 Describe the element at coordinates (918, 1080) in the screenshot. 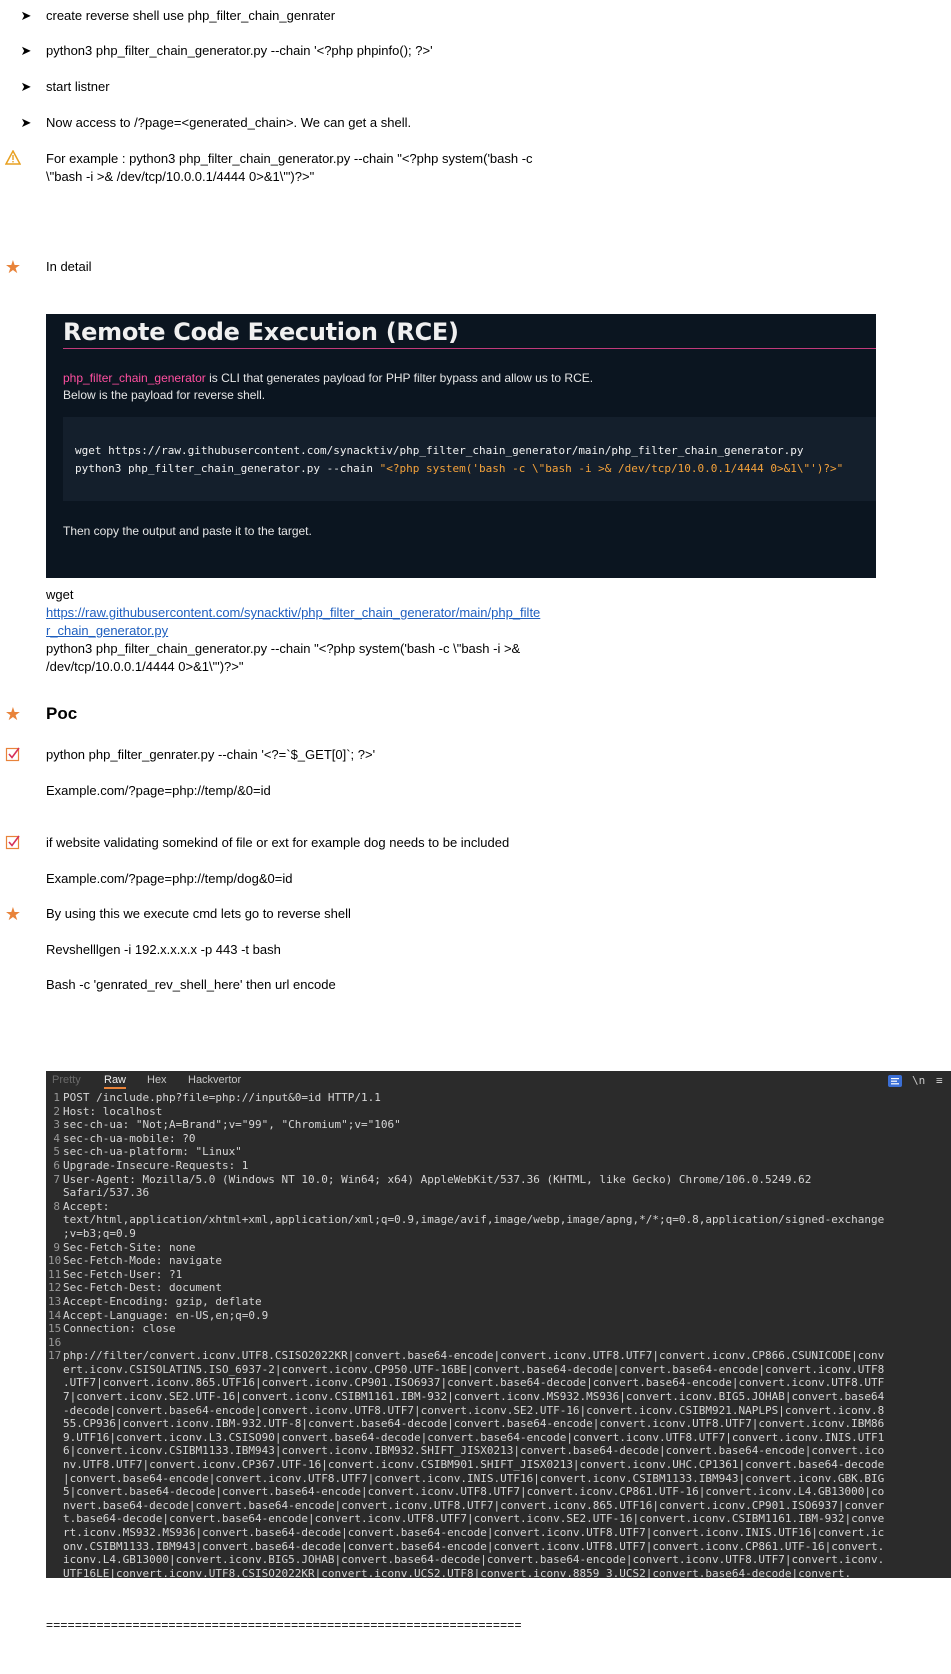

I see `newline-toggle: \n` at that location.